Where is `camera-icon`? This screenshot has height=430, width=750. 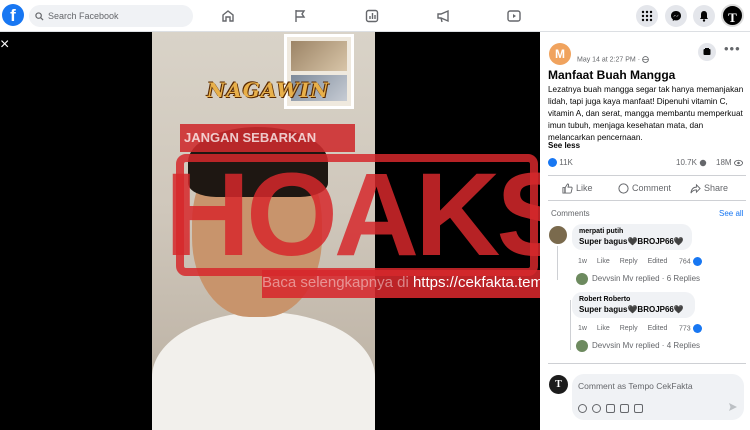 camera-icon is located at coordinates (610, 408).